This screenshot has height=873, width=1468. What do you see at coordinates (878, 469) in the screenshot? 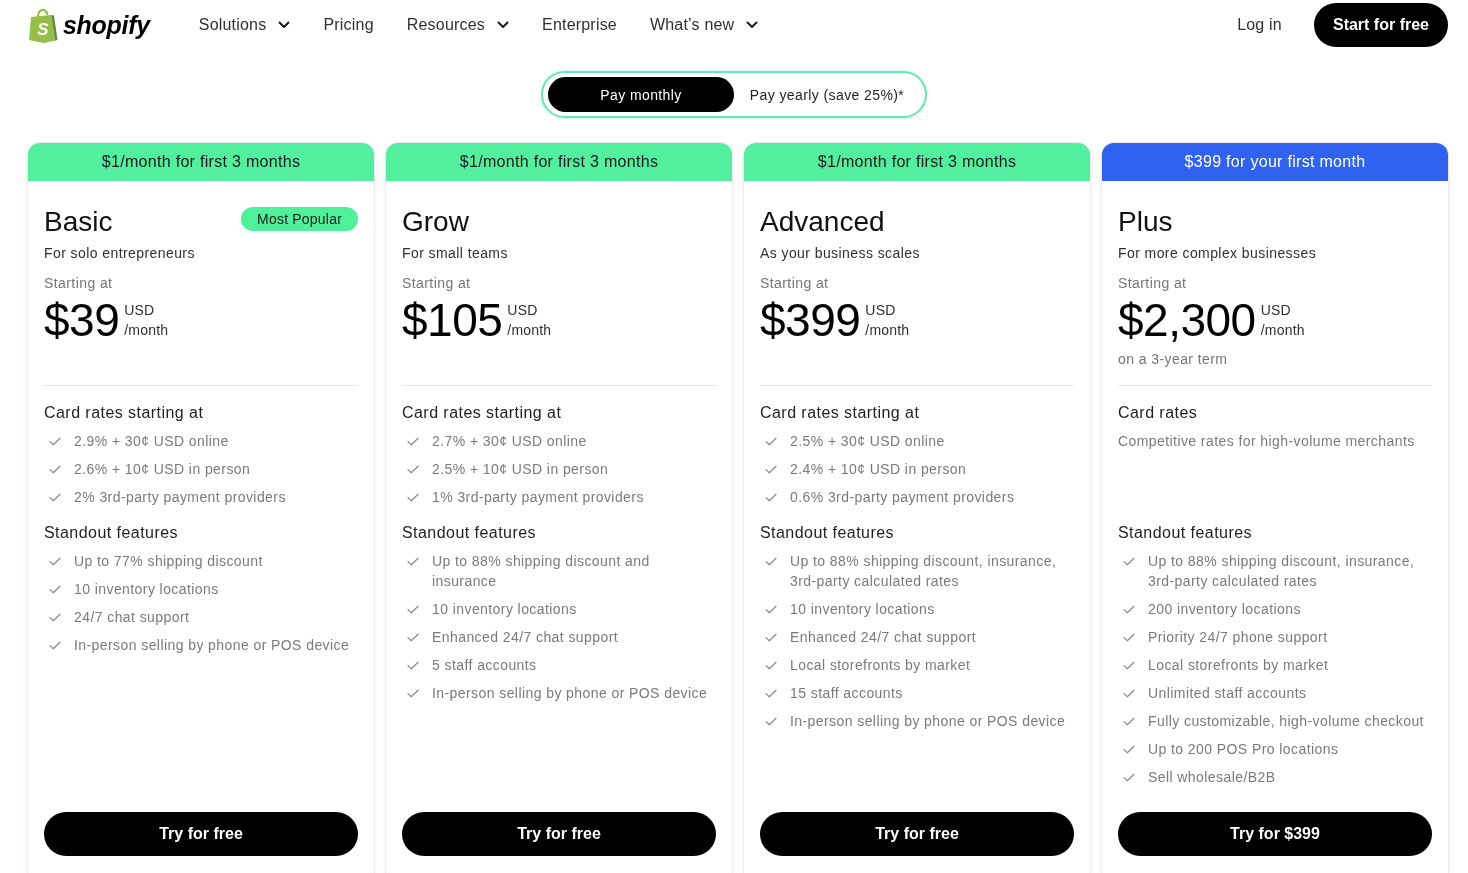
I see `feature-text: 2.4% + 10¢ USD in person` at bounding box center [878, 469].